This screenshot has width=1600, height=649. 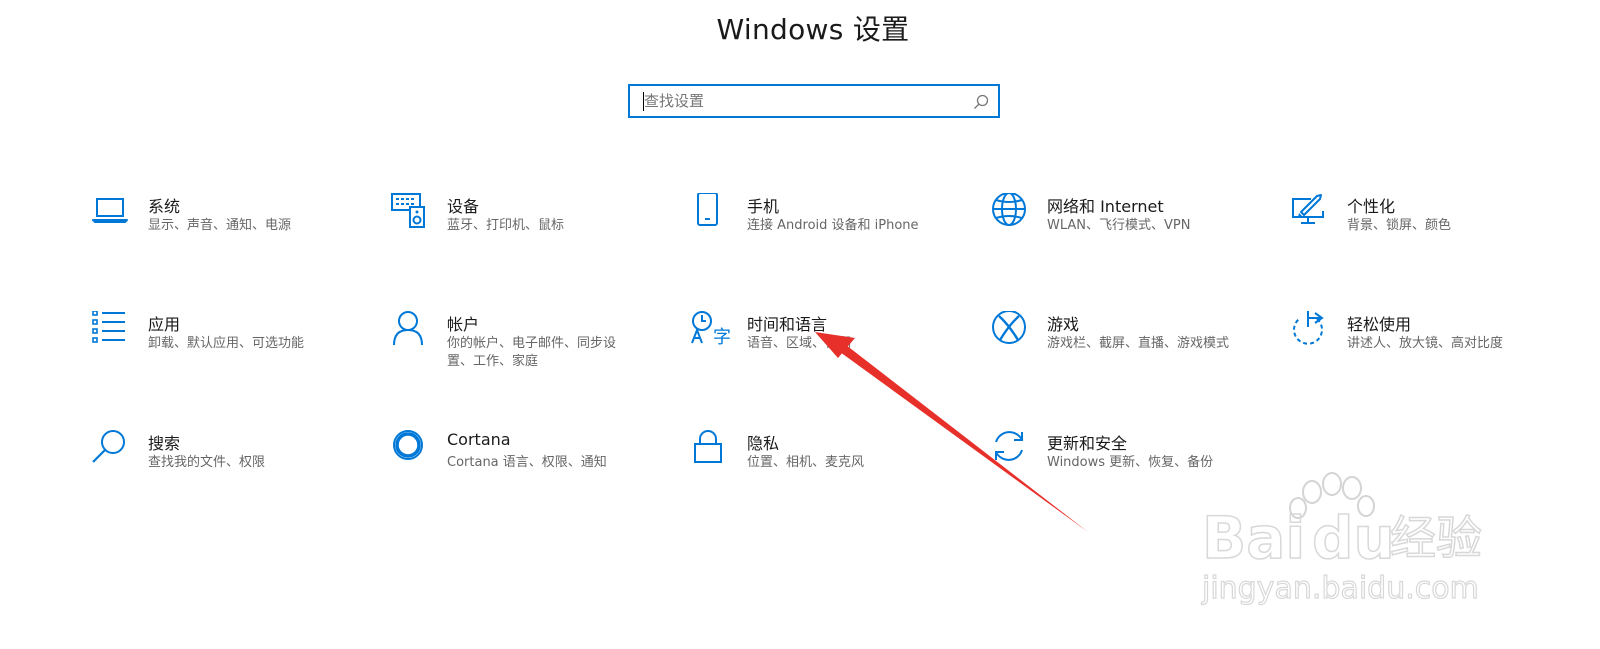 I want to click on svg-text: 字, so click(x=722, y=337).